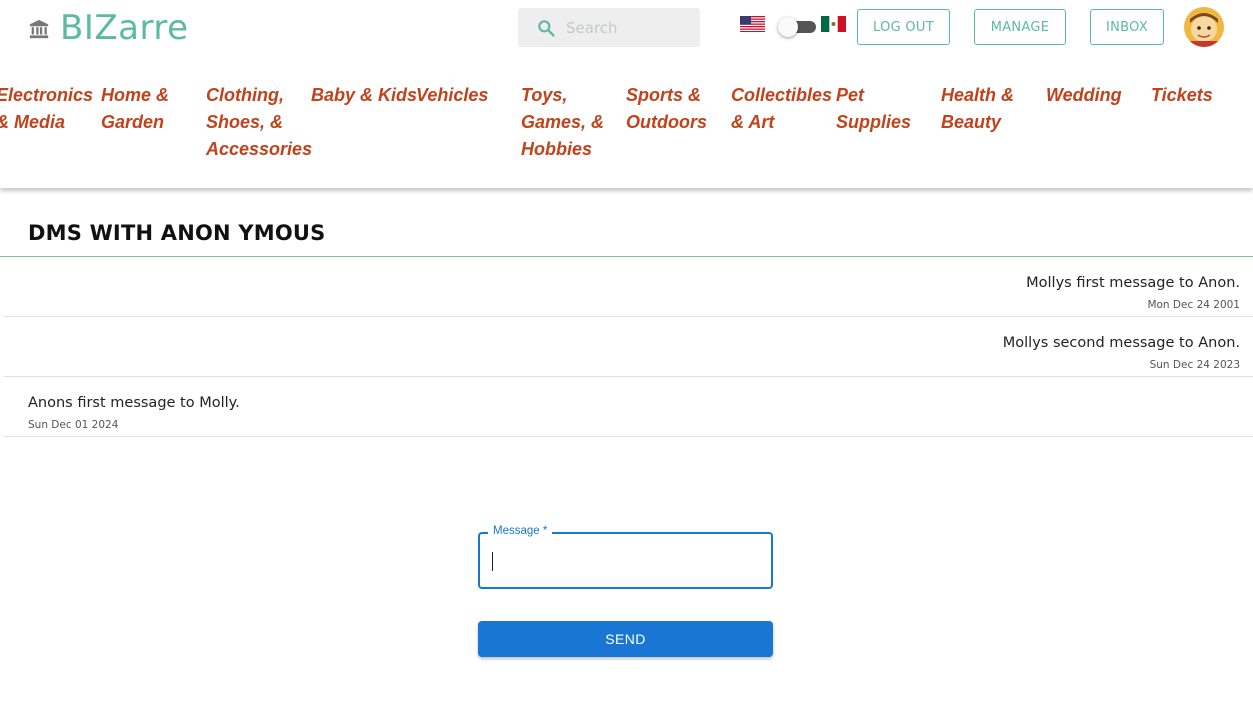  Describe the element at coordinates (546, 28) in the screenshot. I see `search-icon` at that location.